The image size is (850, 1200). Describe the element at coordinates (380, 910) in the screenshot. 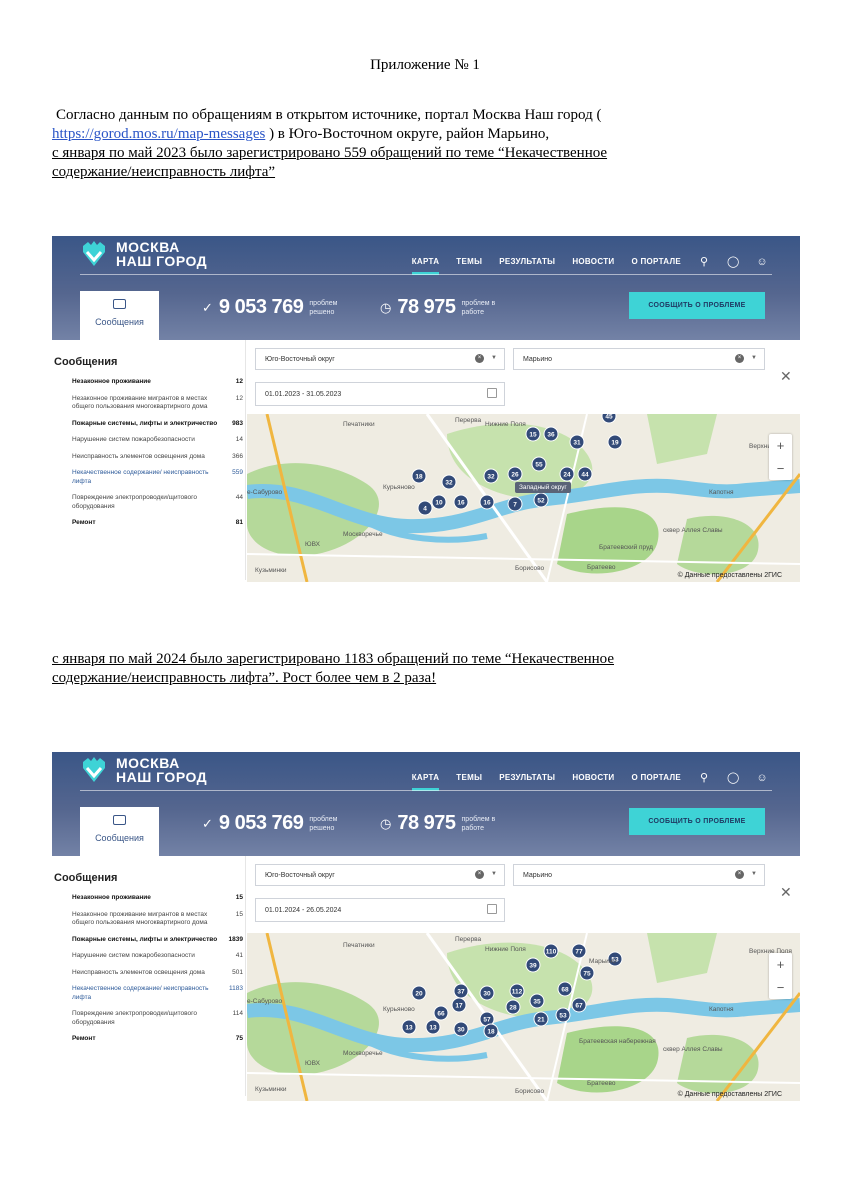

I see `date-range-field: 01.01.2024 - 26.05.2024` at that location.